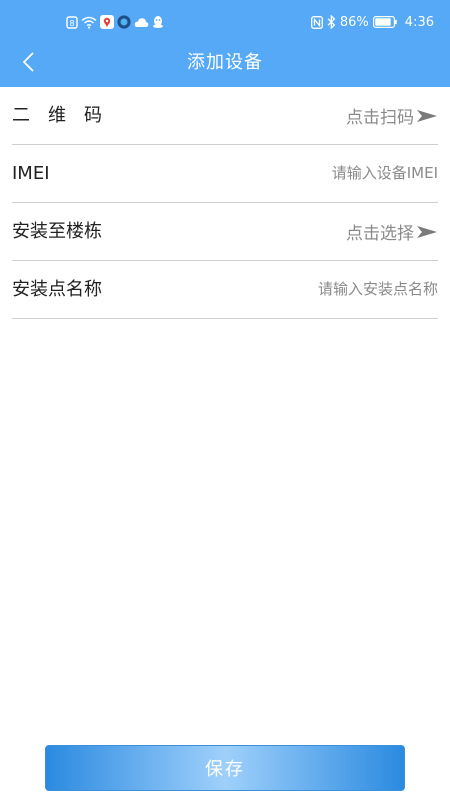  I want to click on qq-icon, so click(158, 22).